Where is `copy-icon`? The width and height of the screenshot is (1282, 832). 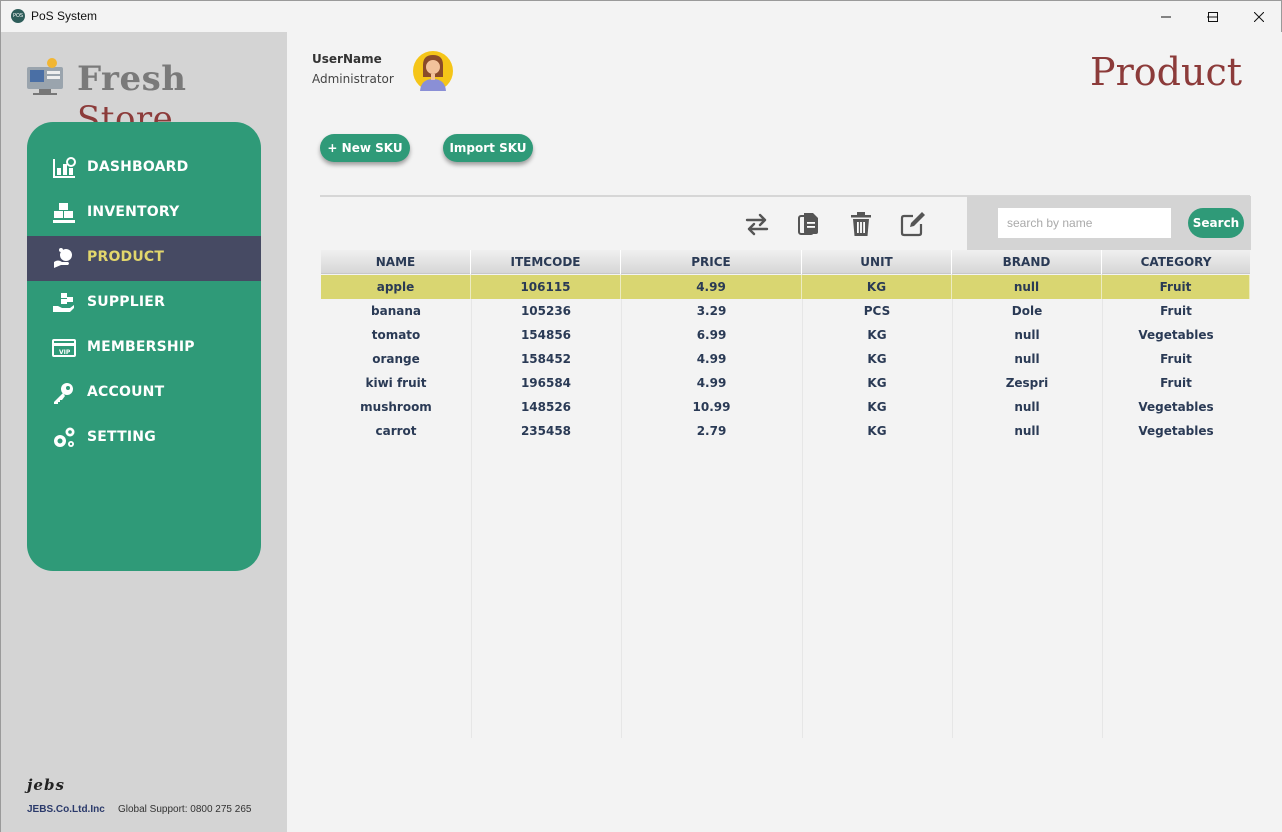 copy-icon is located at coordinates (809, 224).